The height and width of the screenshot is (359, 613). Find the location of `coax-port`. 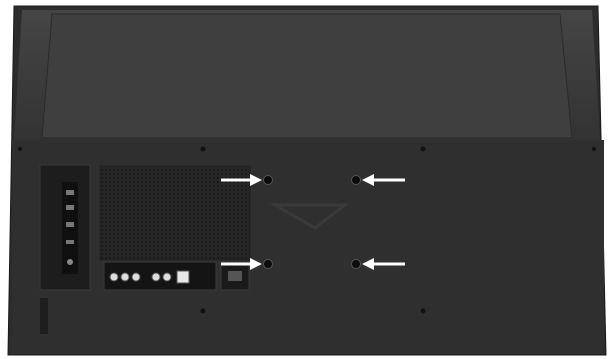

coax-port is located at coordinates (235, 276).